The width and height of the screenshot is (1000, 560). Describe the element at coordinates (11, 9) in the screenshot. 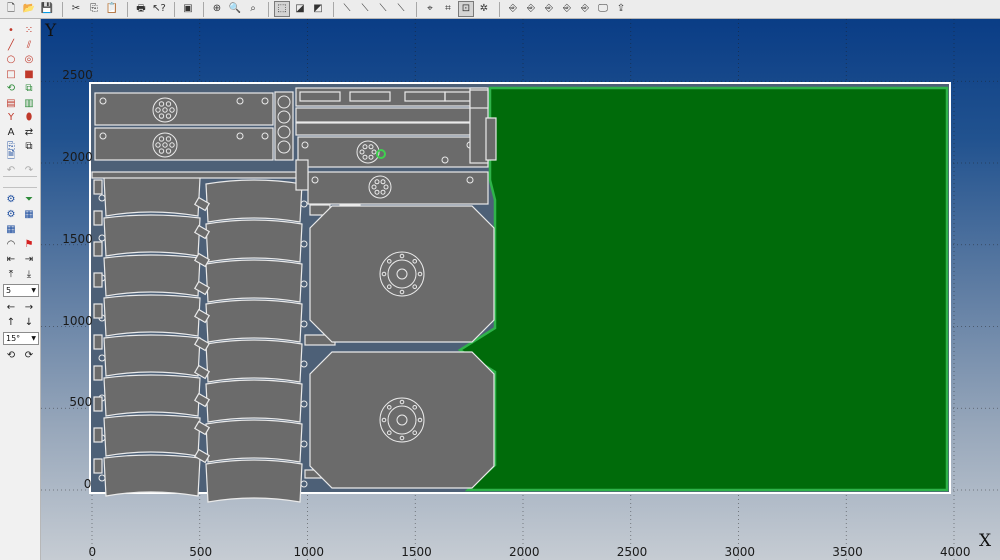

I see `new-file-icon: 🗋` at that location.